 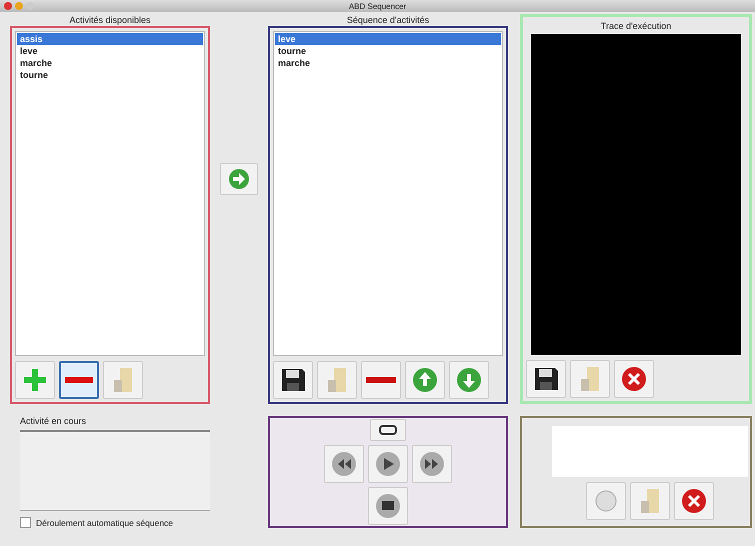 What do you see at coordinates (377, 6) in the screenshot?
I see `window-title: ABD Sequencer` at bounding box center [377, 6].